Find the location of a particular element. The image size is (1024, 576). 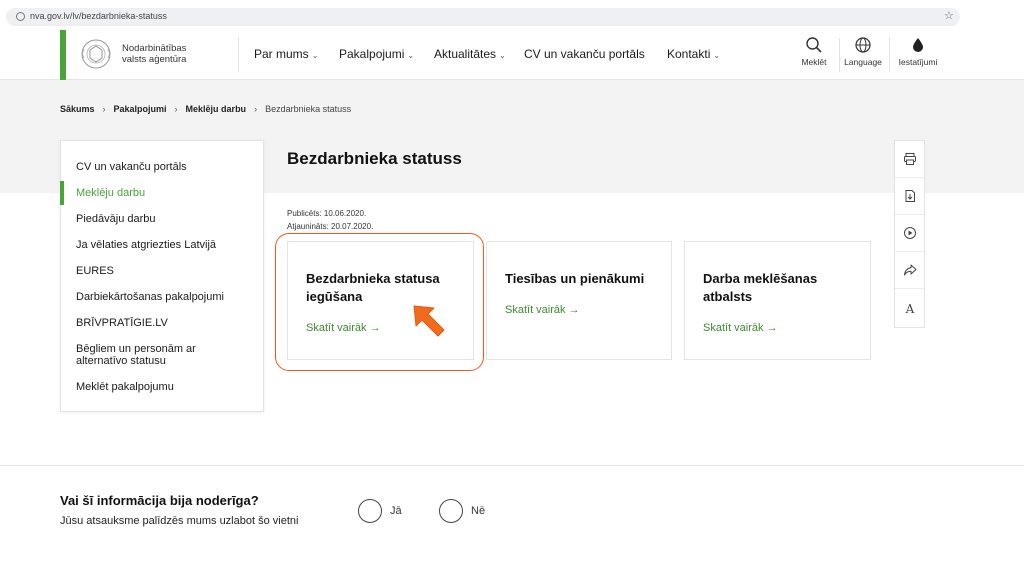

search-icon is located at coordinates (814, 45).